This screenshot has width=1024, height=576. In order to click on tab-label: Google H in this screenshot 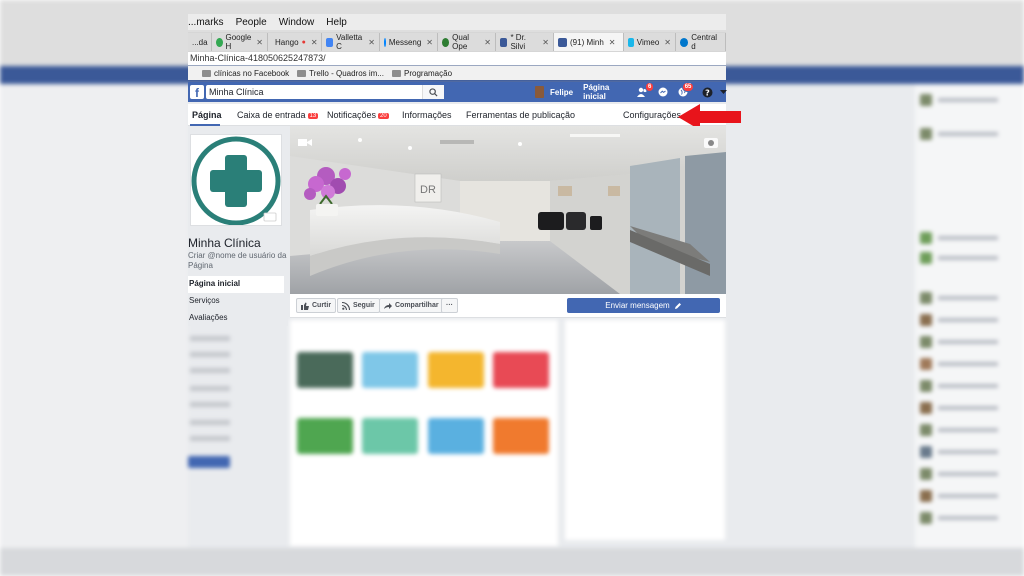, I will do `click(238, 42)`.